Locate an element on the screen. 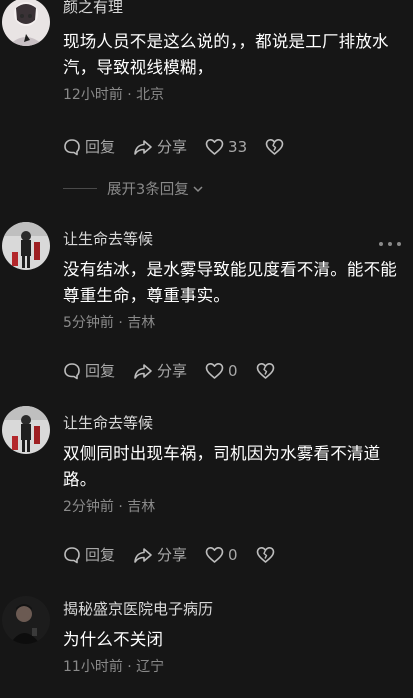 The height and width of the screenshot is (698, 413). comment-meta: 5分钟前 · 吉林 is located at coordinates (109, 323).